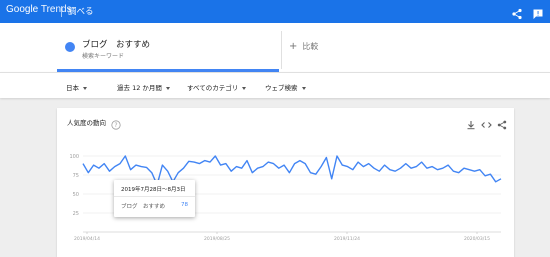 The width and height of the screenshot is (550, 257). I want to click on x-tick-label: 2019/11/24, so click(347, 239).